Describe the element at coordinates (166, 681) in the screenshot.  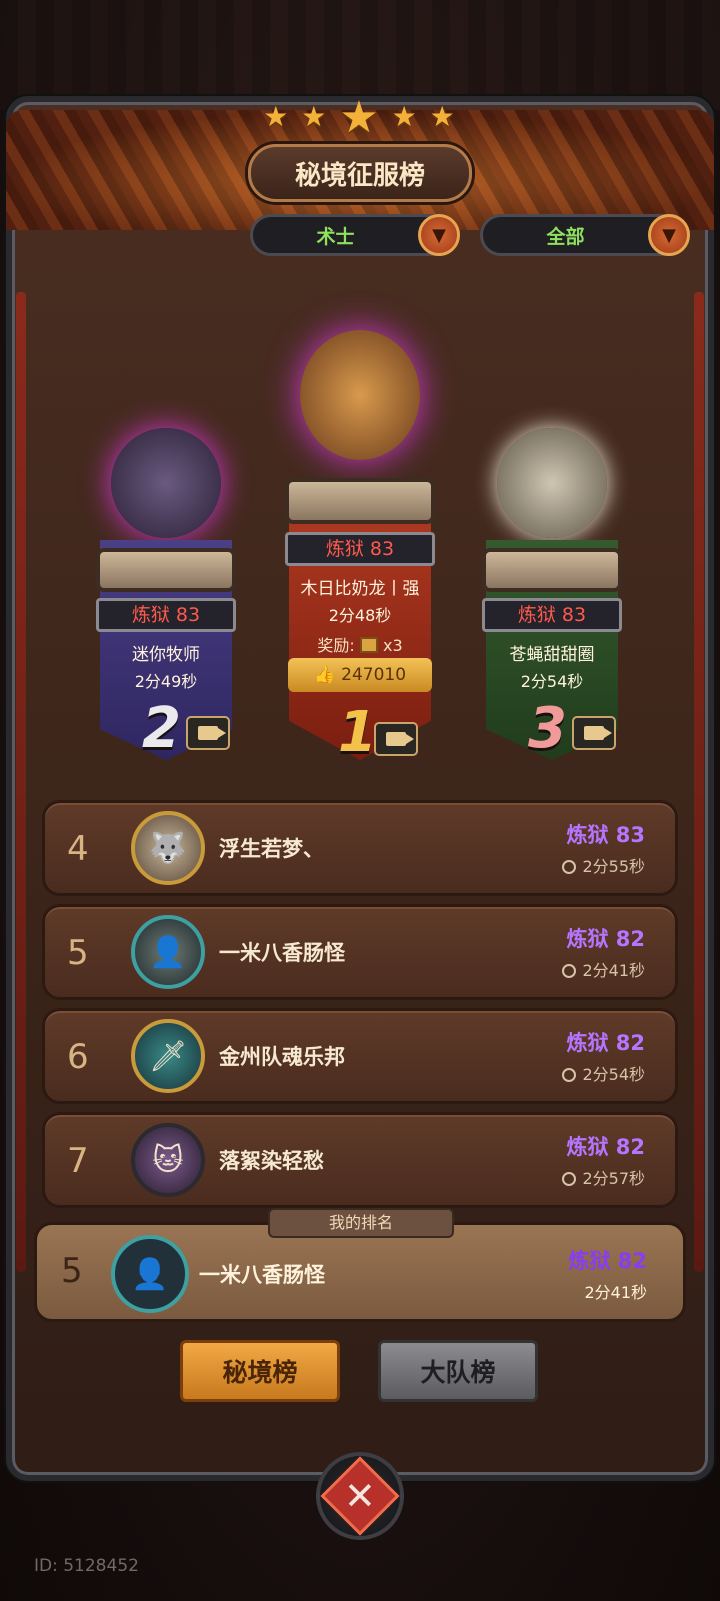
I see `clear-time: 2分49秒` at that location.